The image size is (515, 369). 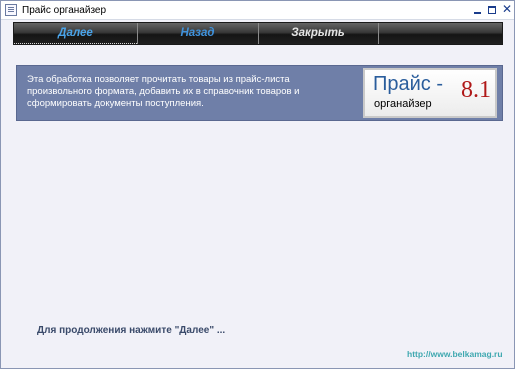 What do you see at coordinates (197, 33) in the screenshot?
I see `back-button: Назад` at bounding box center [197, 33].